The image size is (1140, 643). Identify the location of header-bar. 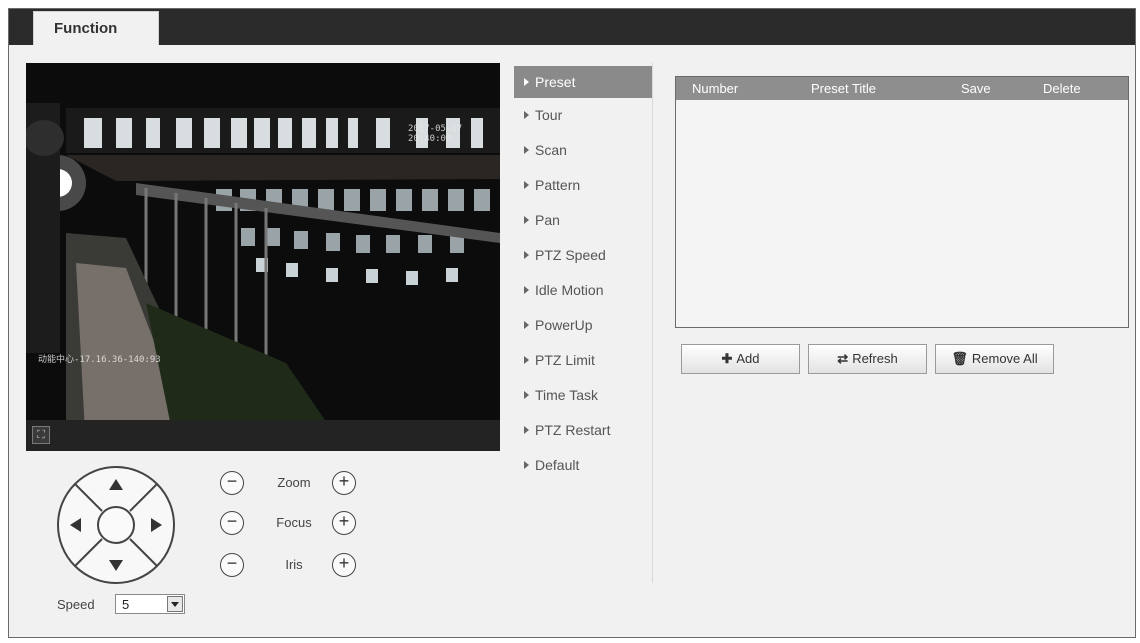
(572, 27).